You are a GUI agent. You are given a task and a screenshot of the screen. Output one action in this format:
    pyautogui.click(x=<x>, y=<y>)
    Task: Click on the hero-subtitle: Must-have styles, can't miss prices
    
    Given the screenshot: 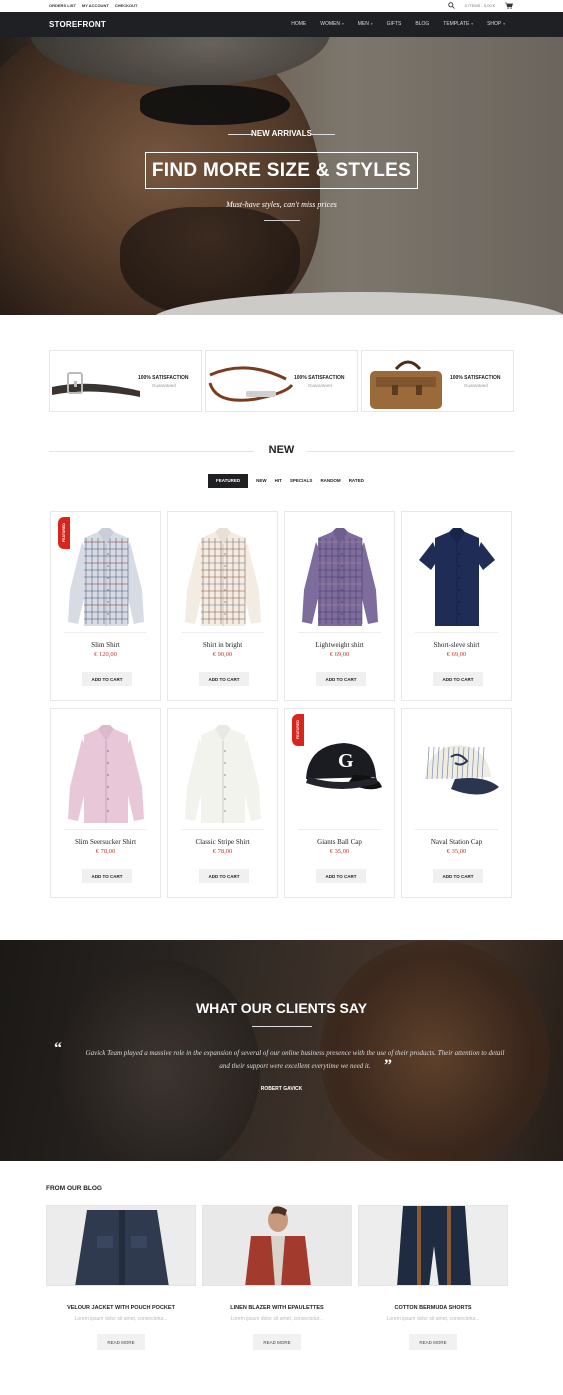 What is the action you would take?
    pyautogui.click(x=281, y=204)
    